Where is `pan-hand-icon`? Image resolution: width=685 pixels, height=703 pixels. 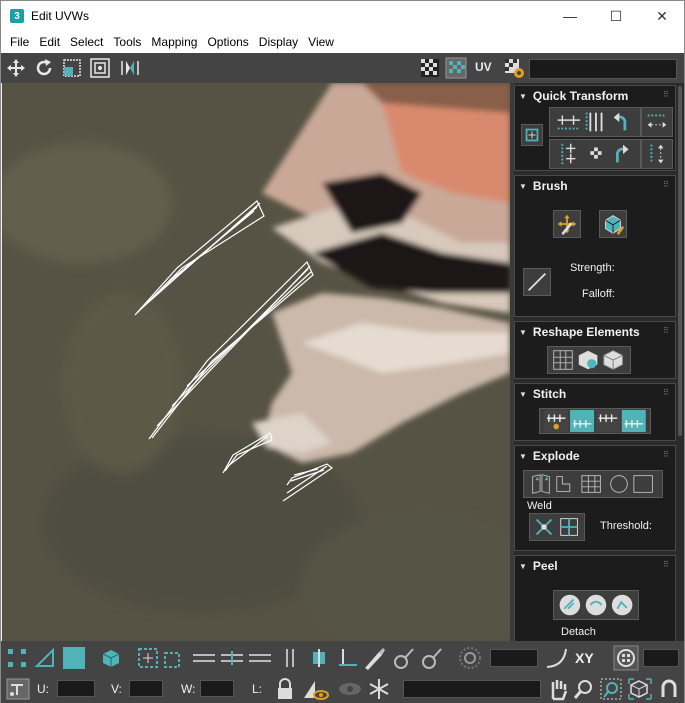 pan-hand-icon is located at coordinates (558, 689).